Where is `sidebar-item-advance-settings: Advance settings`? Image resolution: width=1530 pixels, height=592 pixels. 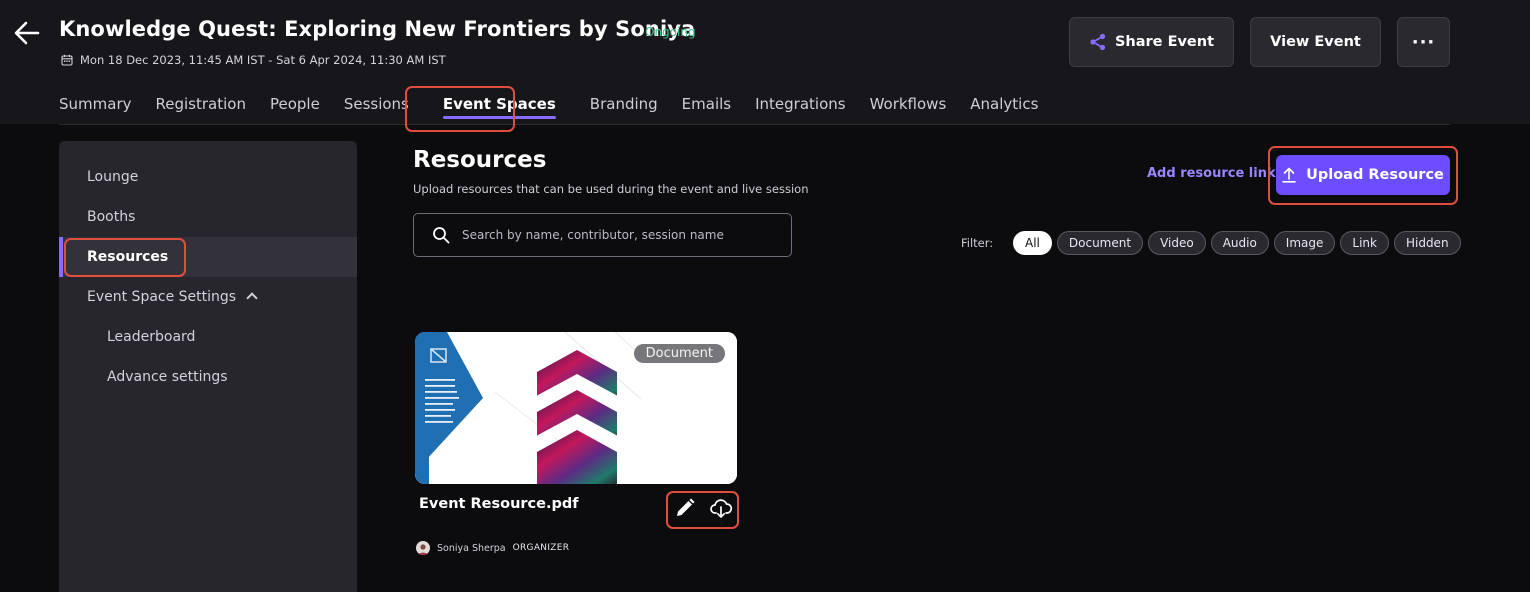 sidebar-item-advance-settings: Advance settings is located at coordinates (208, 377).